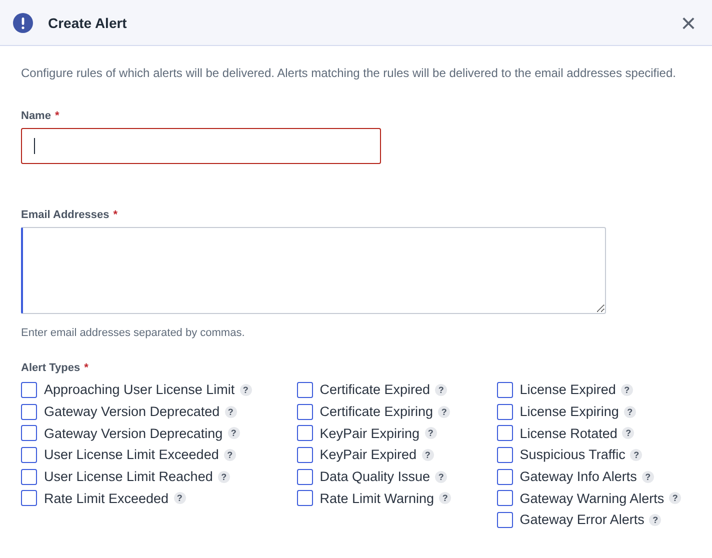 Image resolution: width=712 pixels, height=558 pixels. I want to click on checkbox-label: Approaching User License Limit, so click(139, 390).